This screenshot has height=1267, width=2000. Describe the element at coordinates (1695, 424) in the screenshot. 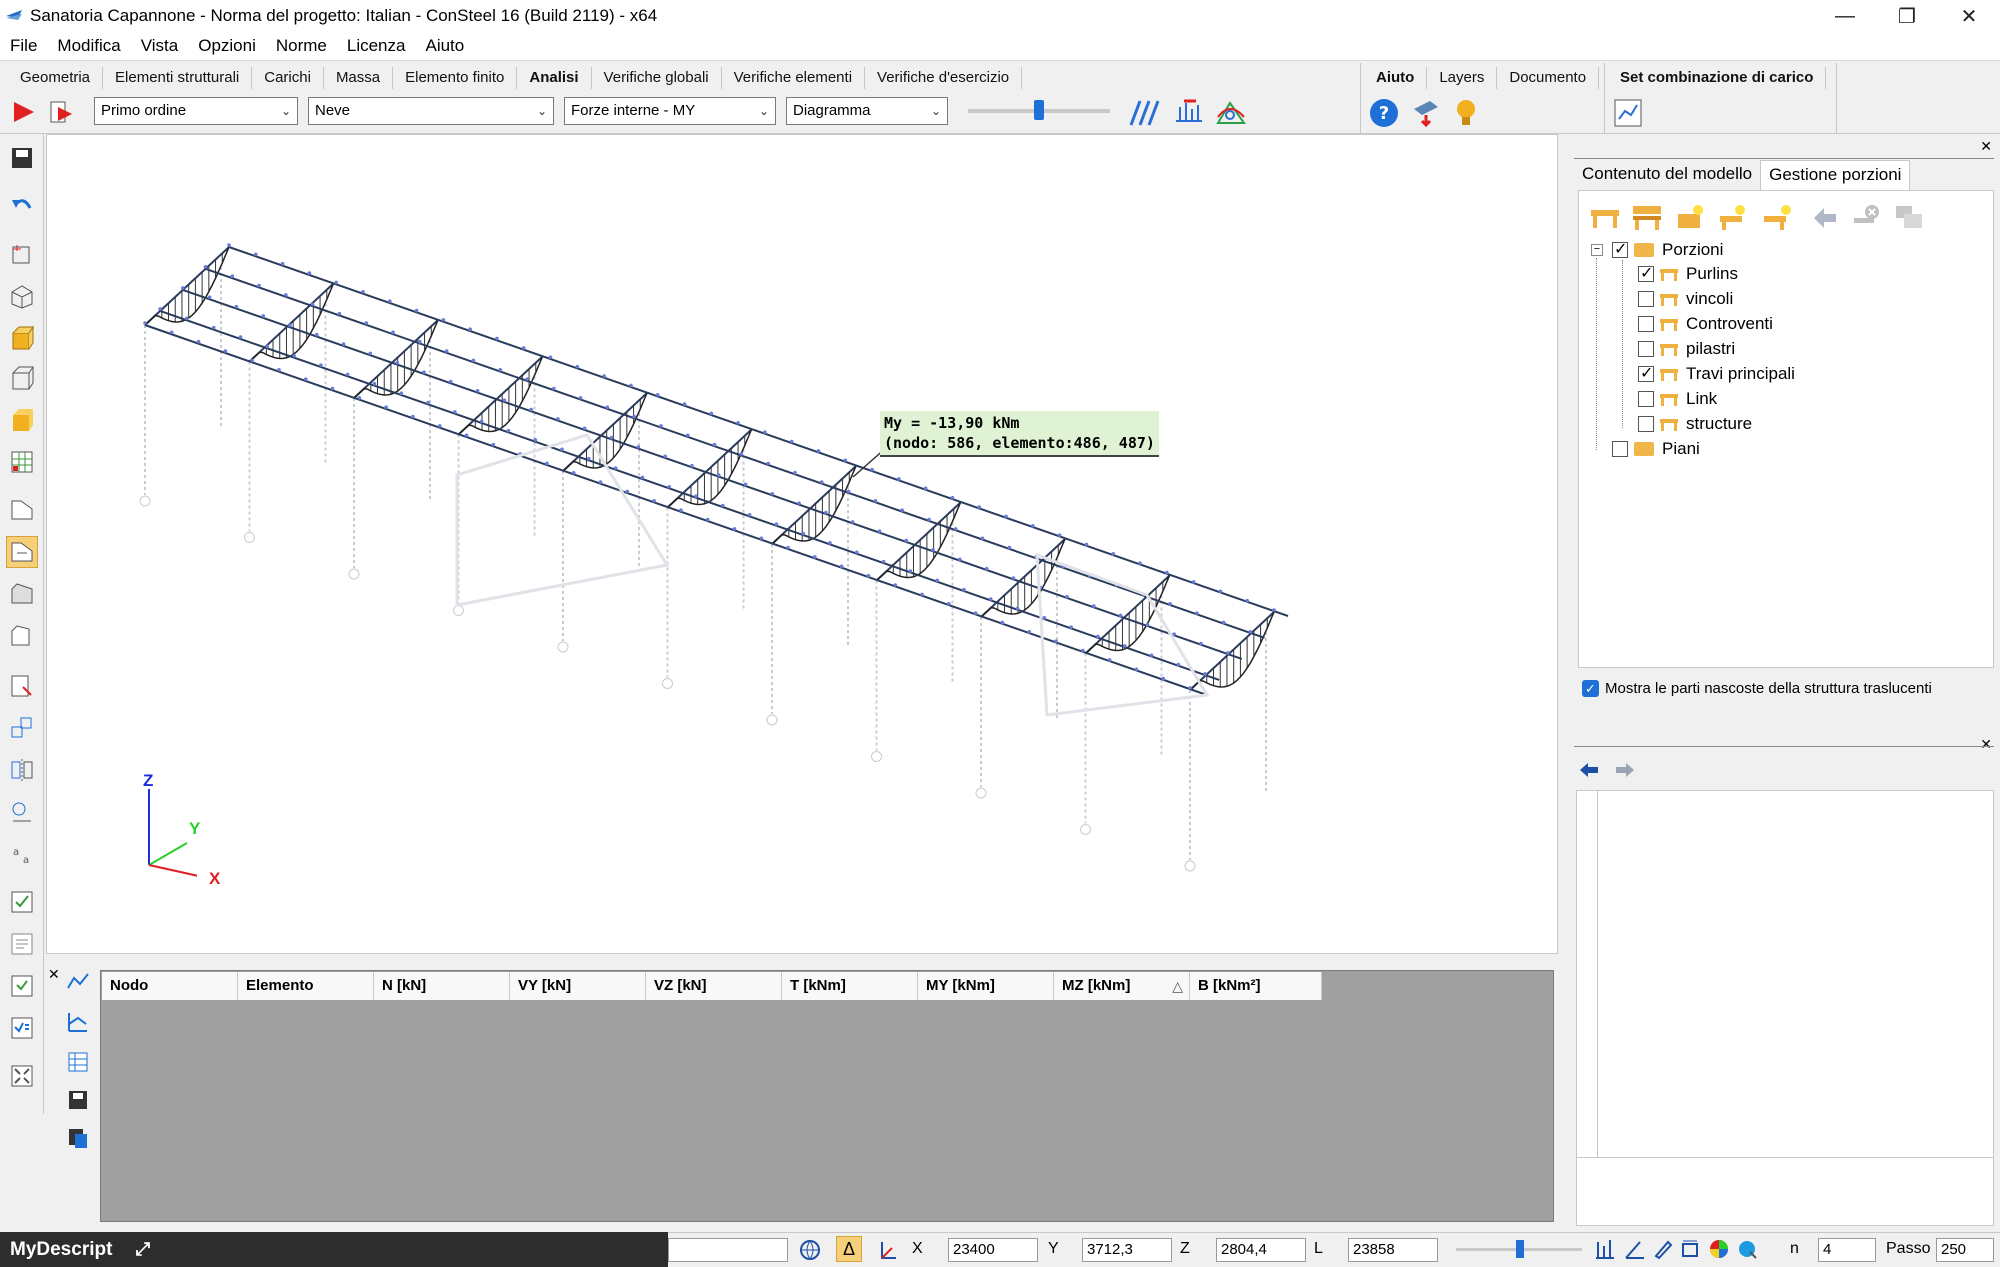

I see `tree-node-structure: structure` at that location.